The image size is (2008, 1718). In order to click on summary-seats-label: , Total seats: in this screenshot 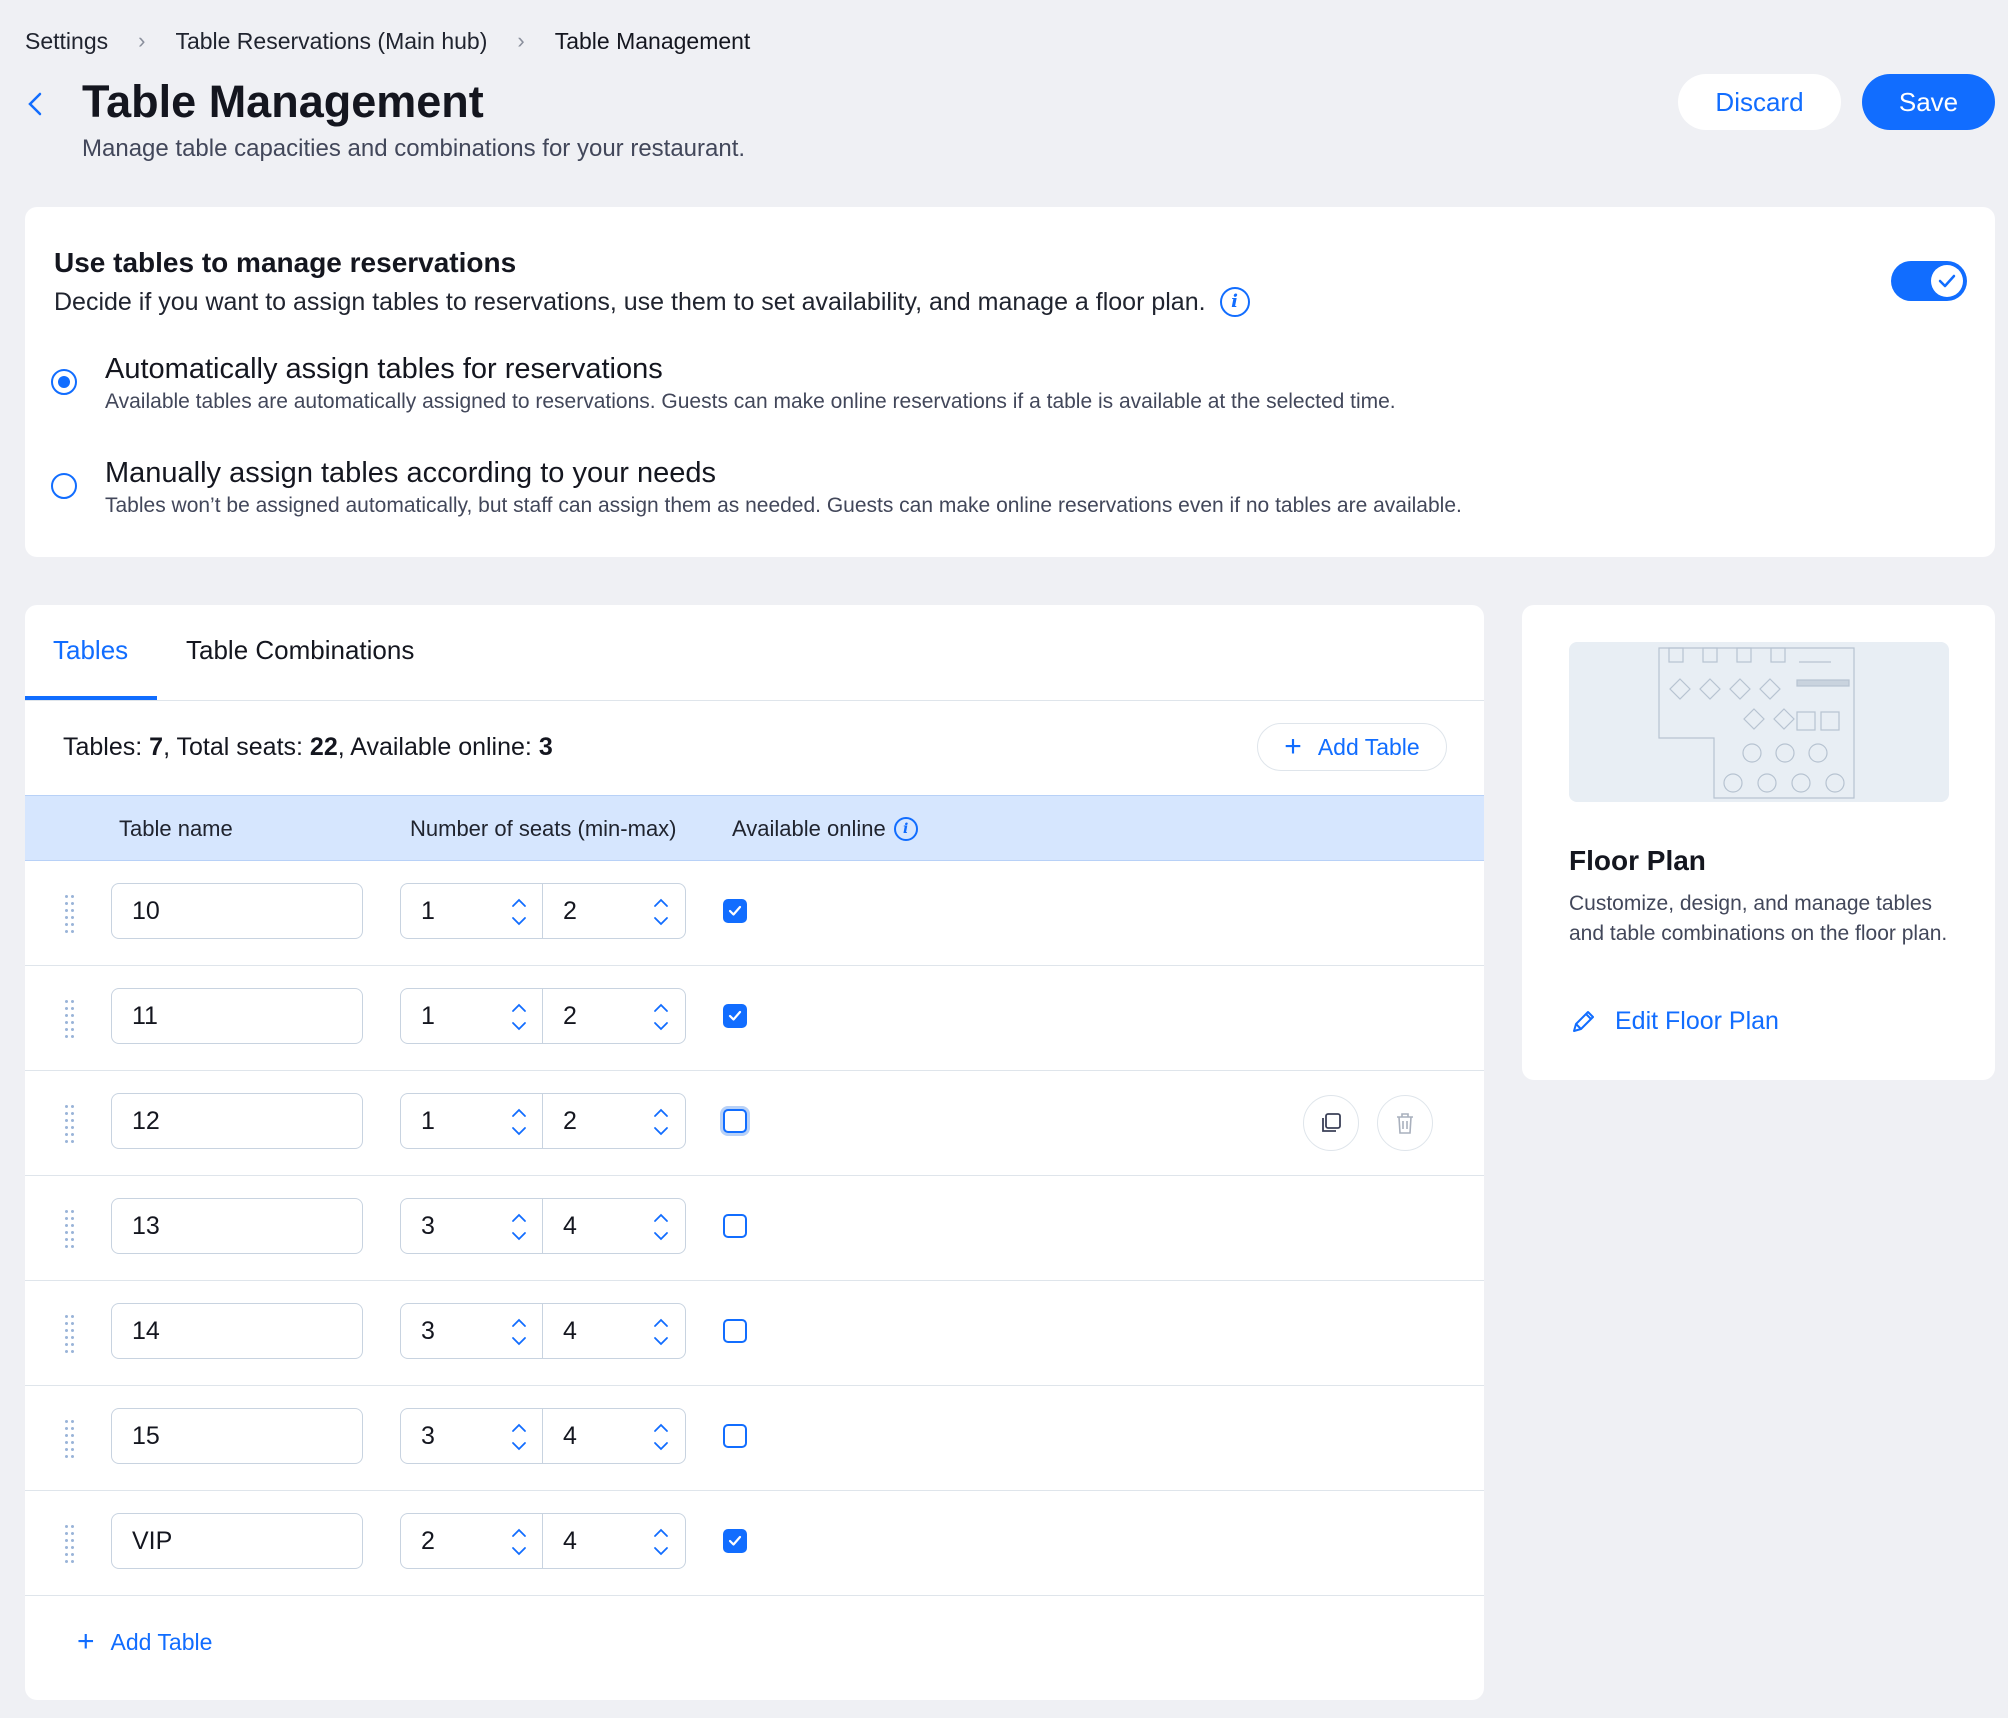, I will do `click(236, 747)`.